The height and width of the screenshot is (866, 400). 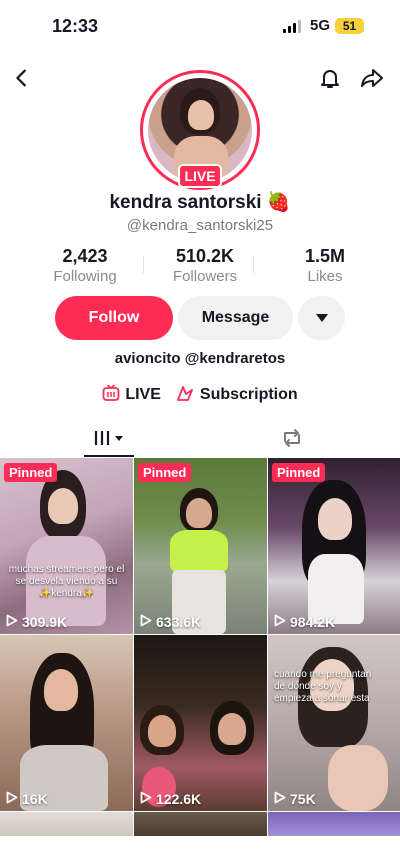 I want to click on view-count: 122.6K, so click(x=170, y=799).